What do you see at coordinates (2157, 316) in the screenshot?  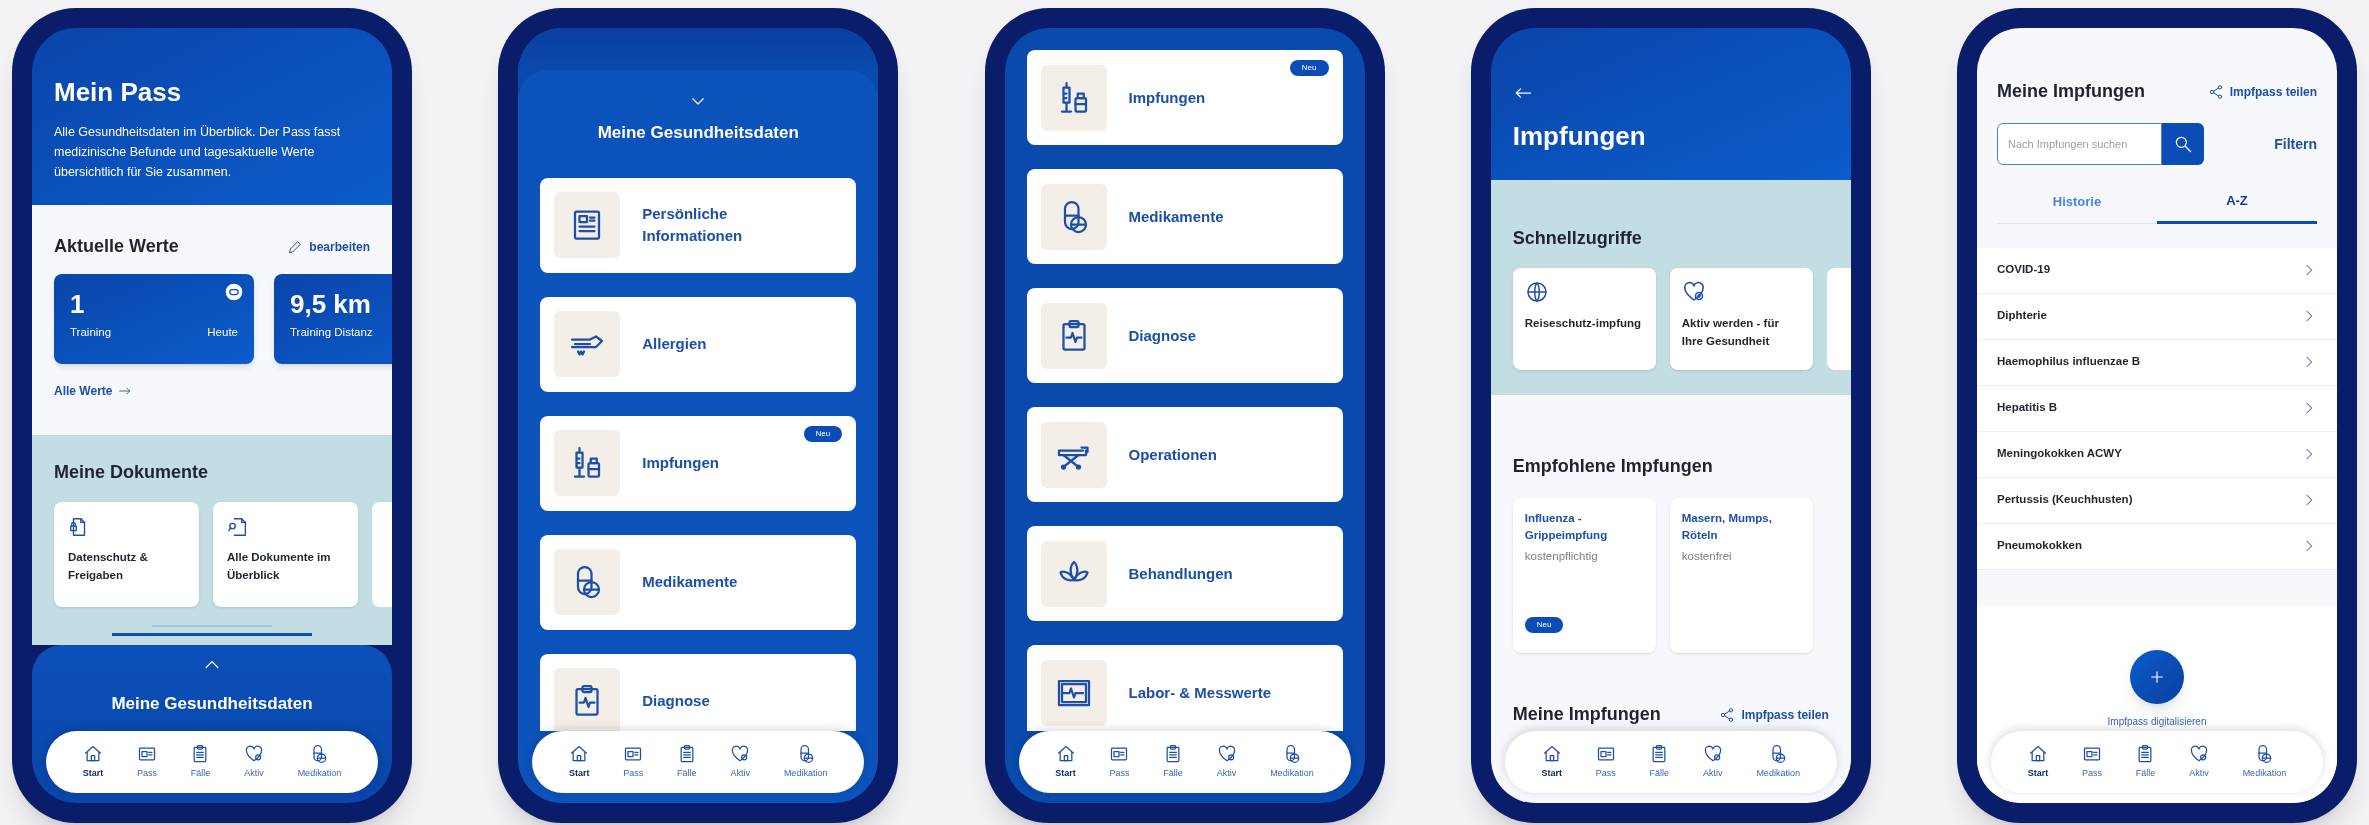 I see `vaccine-row: Diphterie` at bounding box center [2157, 316].